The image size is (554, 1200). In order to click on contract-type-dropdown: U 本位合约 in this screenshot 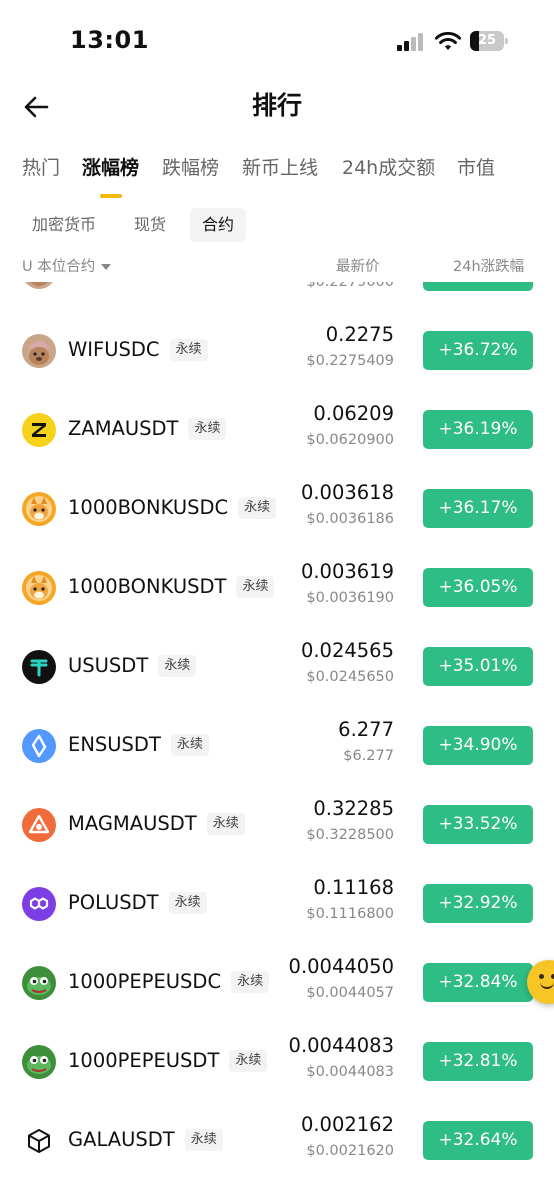, I will do `click(67, 267)`.